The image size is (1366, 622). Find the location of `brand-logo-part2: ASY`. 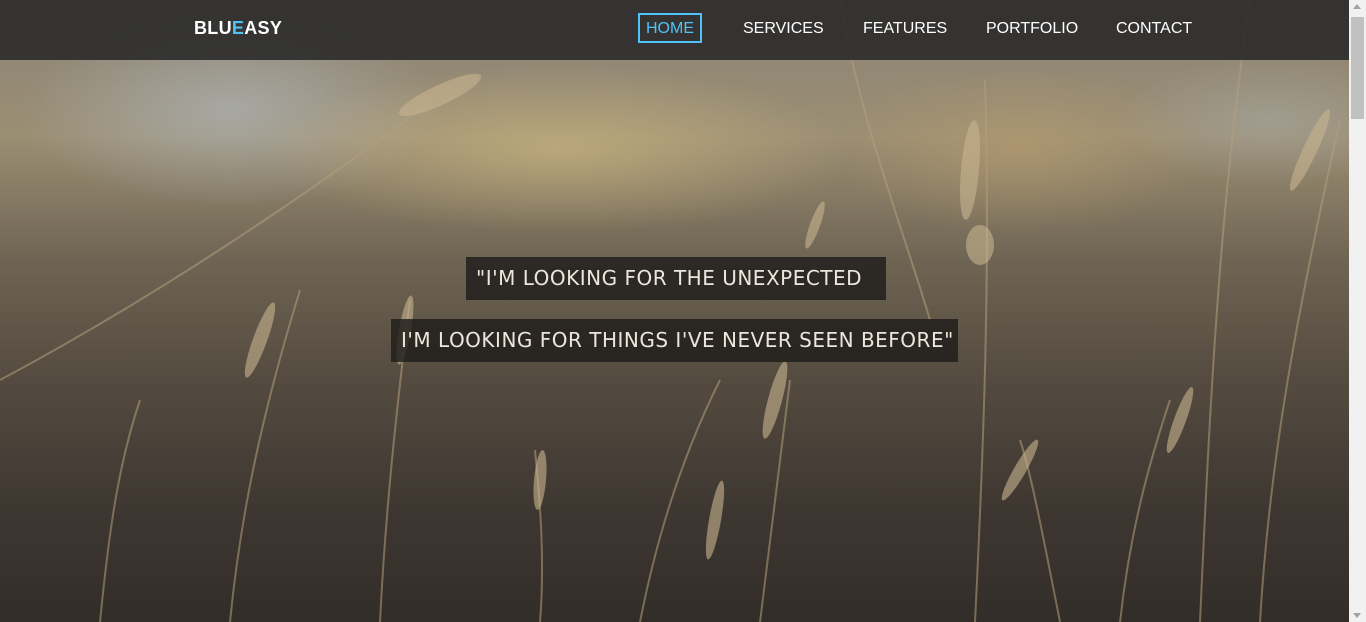

brand-logo-part2: ASY is located at coordinates (263, 28).